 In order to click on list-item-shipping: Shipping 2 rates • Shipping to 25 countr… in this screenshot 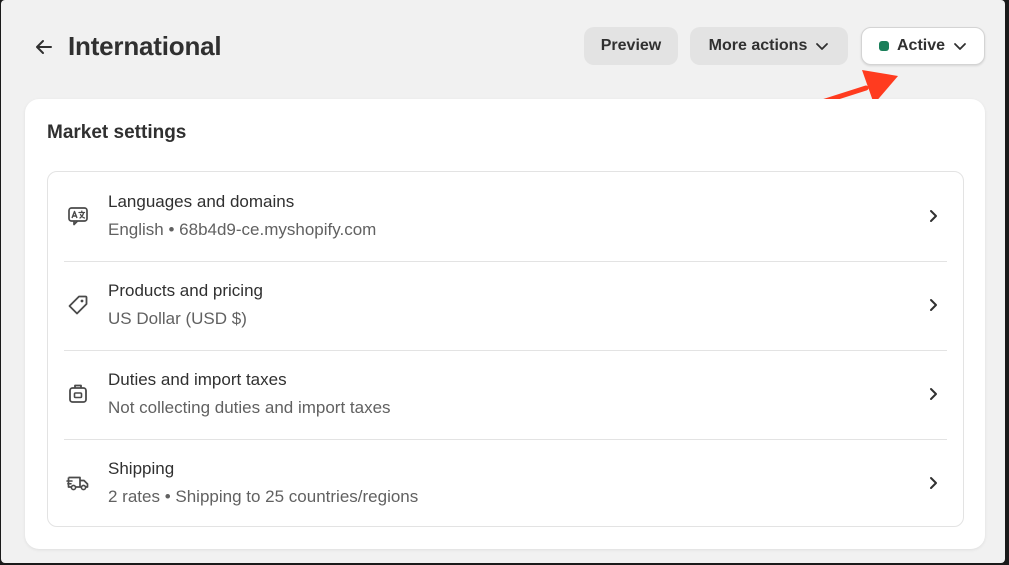, I will do `click(505, 483)`.